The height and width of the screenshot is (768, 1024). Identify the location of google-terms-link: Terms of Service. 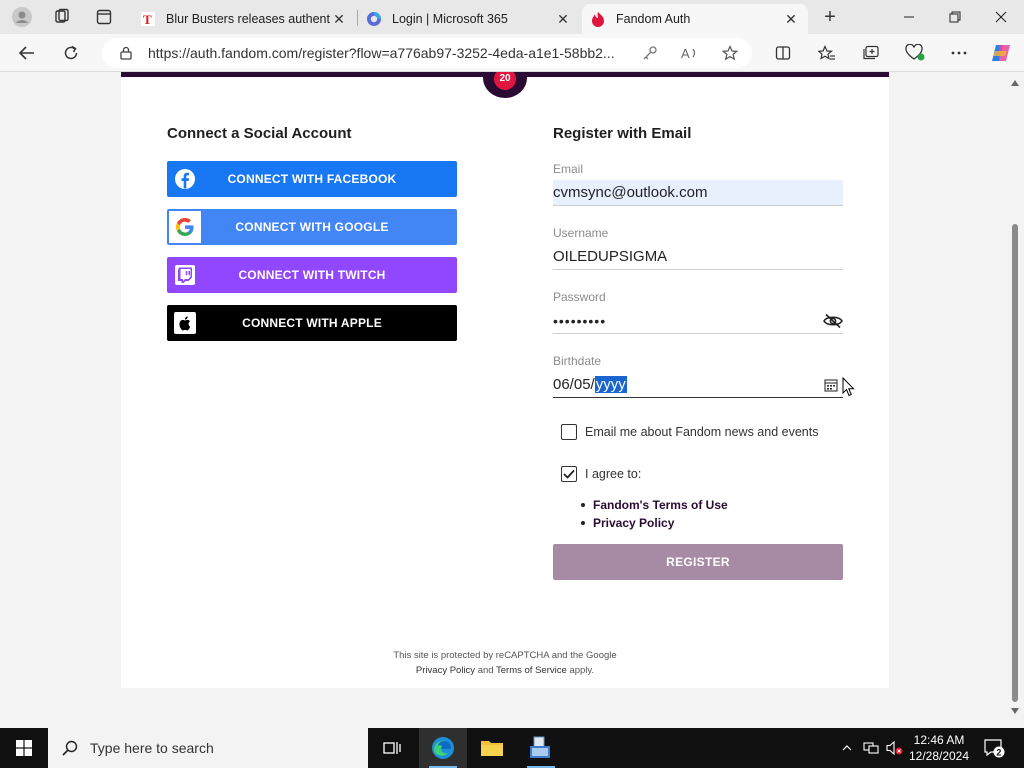
(531, 670).